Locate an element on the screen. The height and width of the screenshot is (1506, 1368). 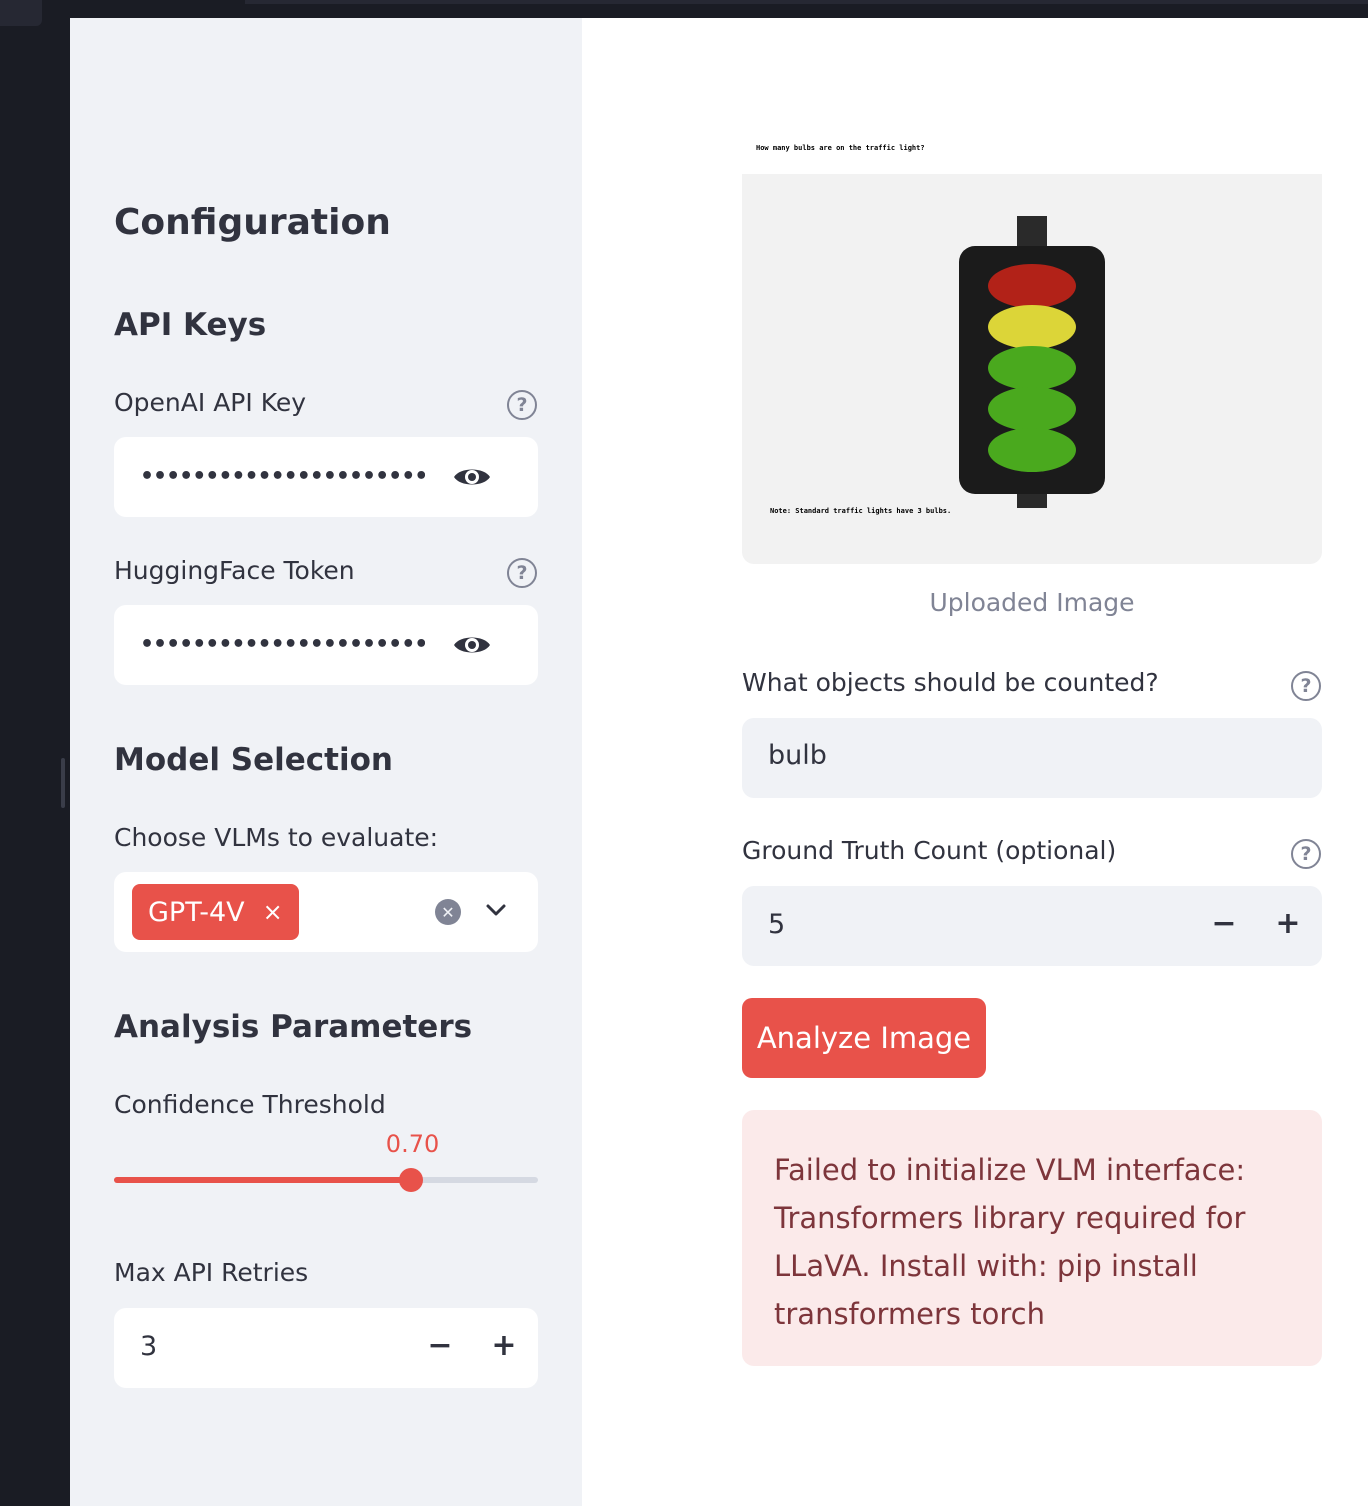
slider-thumb is located at coordinates (410, 1180).